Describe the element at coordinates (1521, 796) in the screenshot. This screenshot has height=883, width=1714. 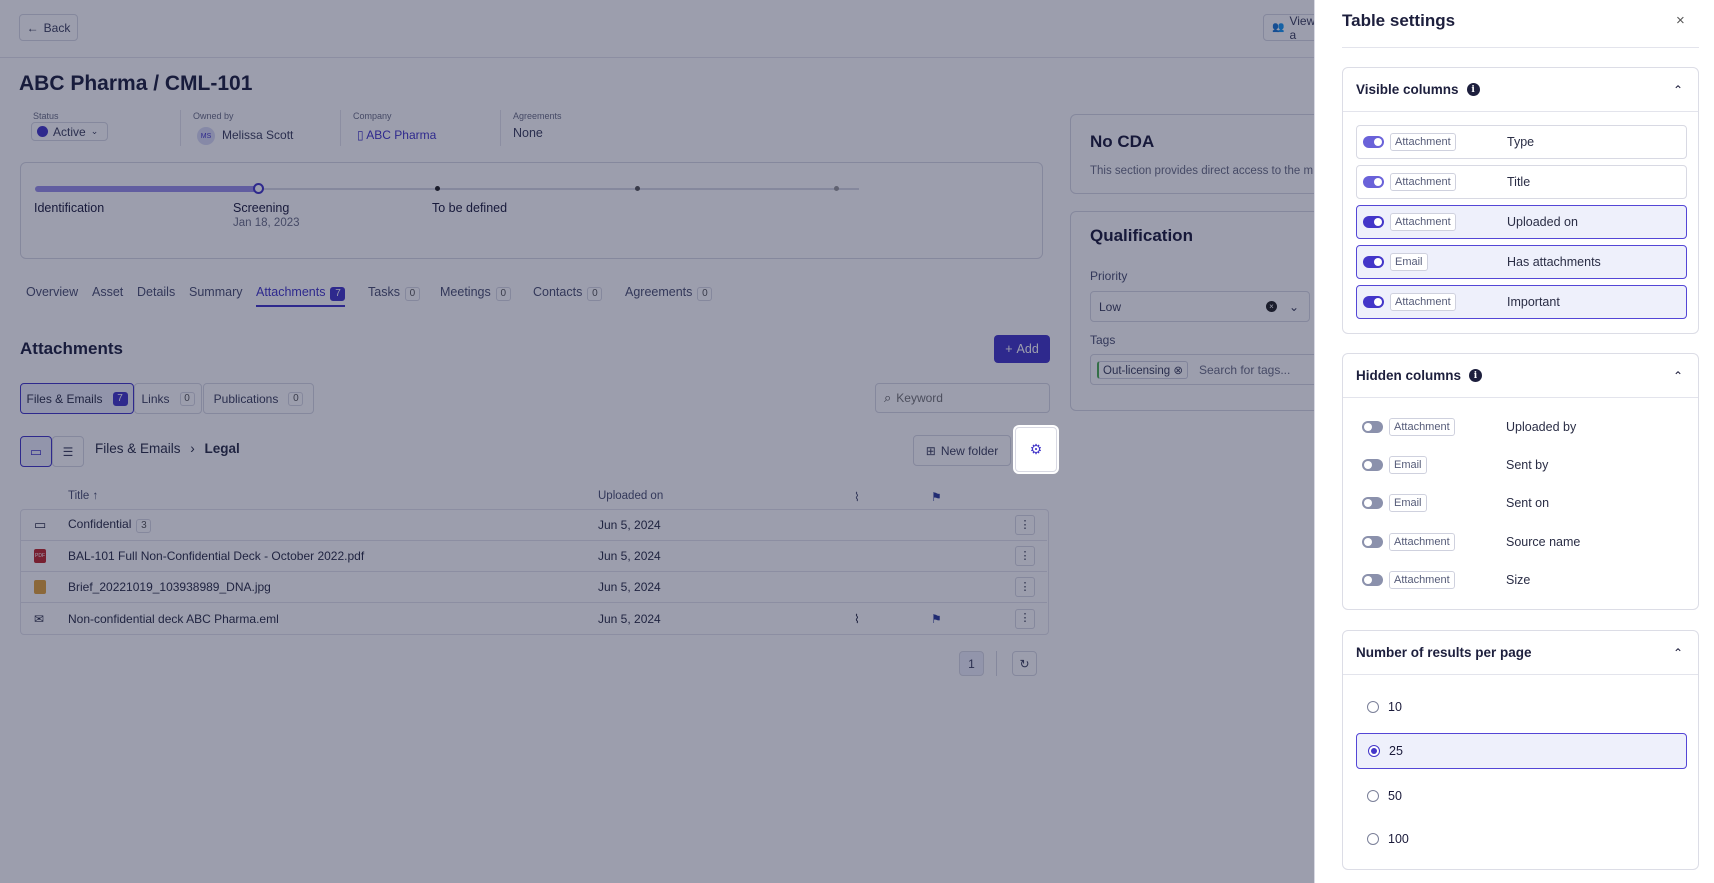
I see `results-option: 50` at that location.